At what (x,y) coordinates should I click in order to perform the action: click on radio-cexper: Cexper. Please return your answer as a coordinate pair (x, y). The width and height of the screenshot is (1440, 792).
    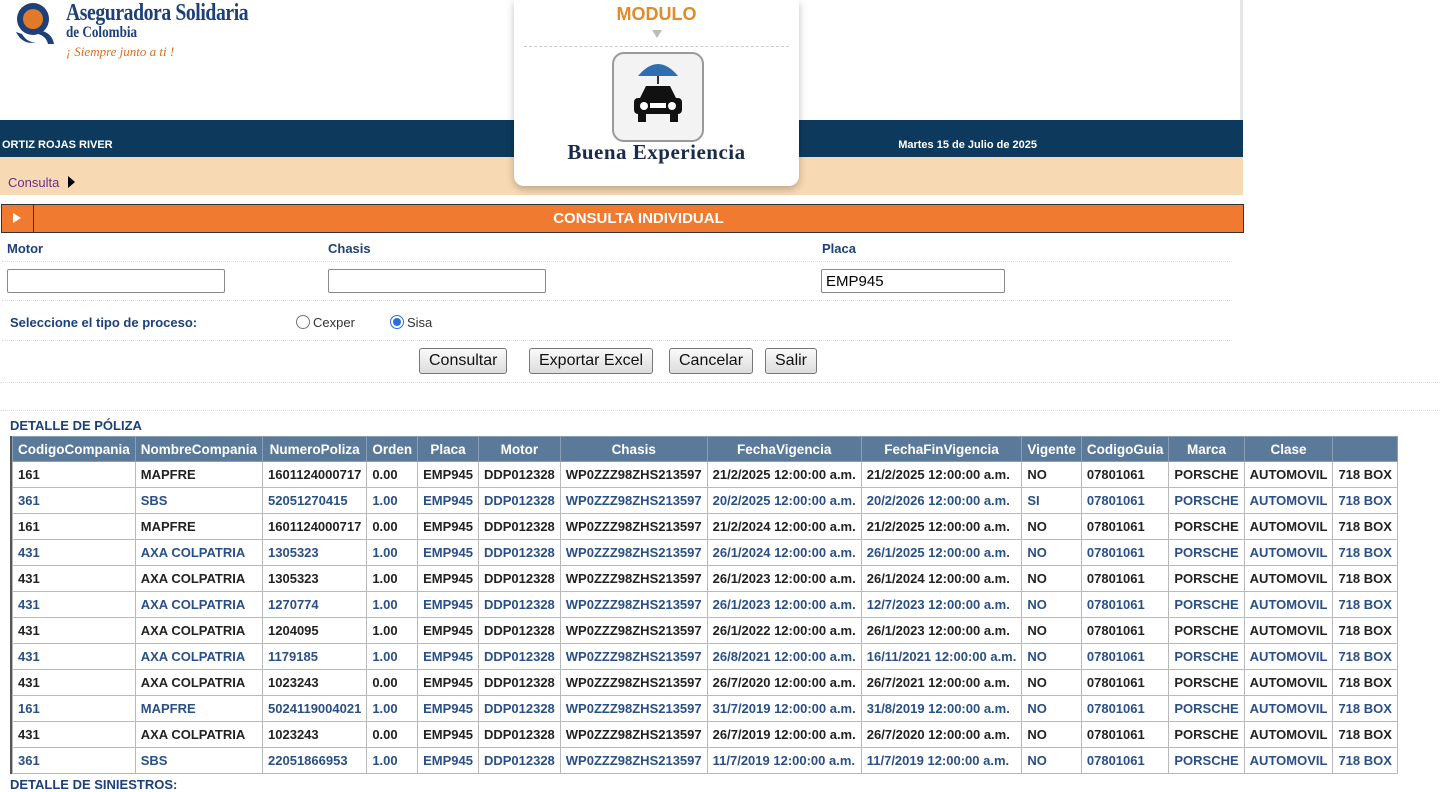
    Looking at the image, I should click on (325, 322).